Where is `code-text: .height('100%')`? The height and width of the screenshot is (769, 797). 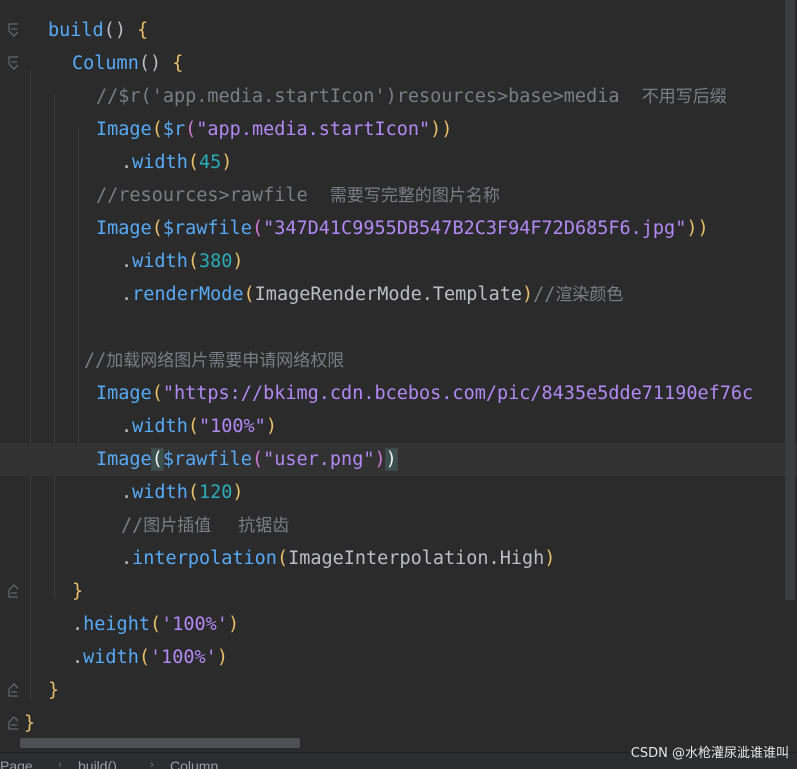 code-text: .height('100%') is located at coordinates (155, 624).